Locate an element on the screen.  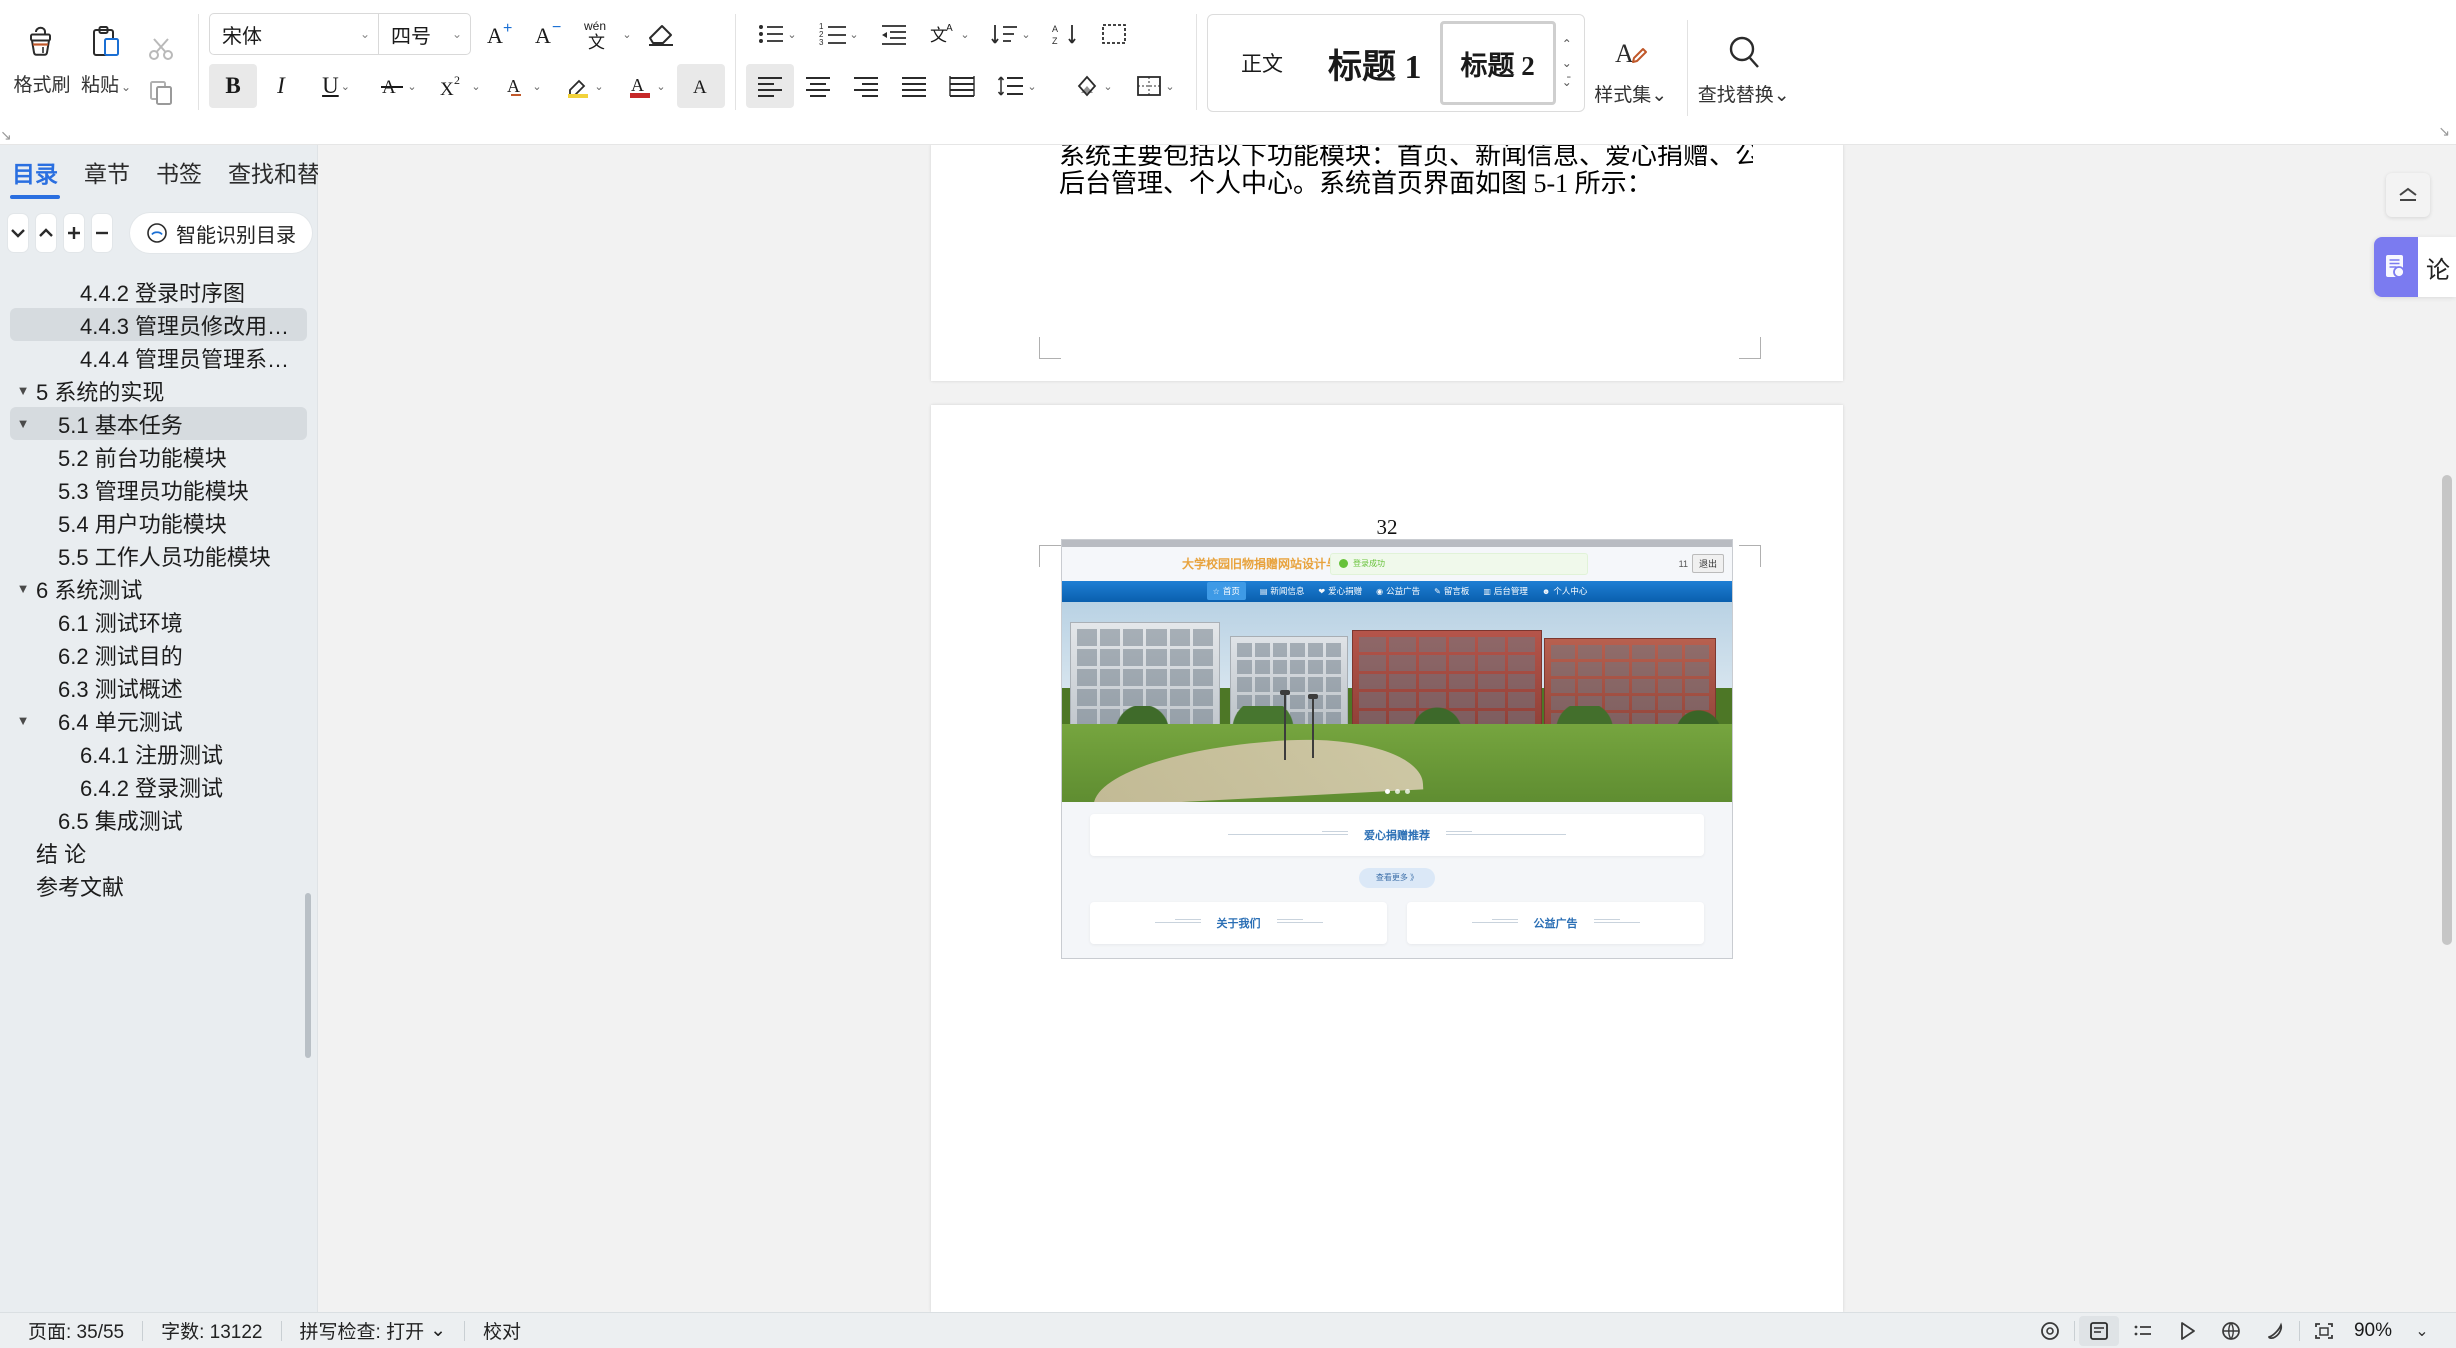
decrease-font-size-button: A − is located at coordinates (551, 34).